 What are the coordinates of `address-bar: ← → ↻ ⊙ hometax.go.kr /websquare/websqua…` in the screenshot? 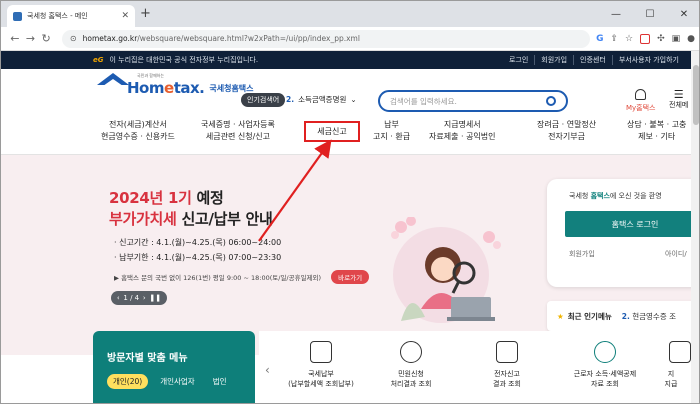 It's located at (350, 39).